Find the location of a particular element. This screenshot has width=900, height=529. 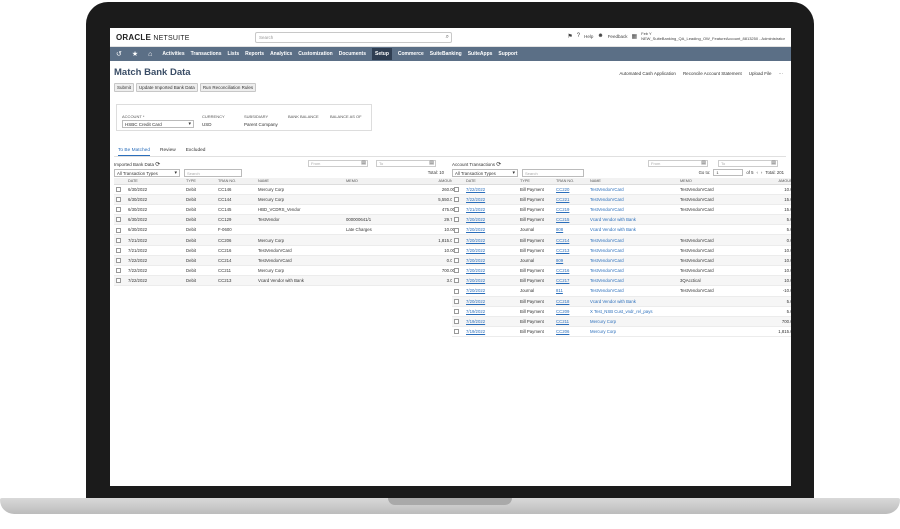

netsuite-logo: ORACLE NETSUITE is located at coordinates (153, 37).